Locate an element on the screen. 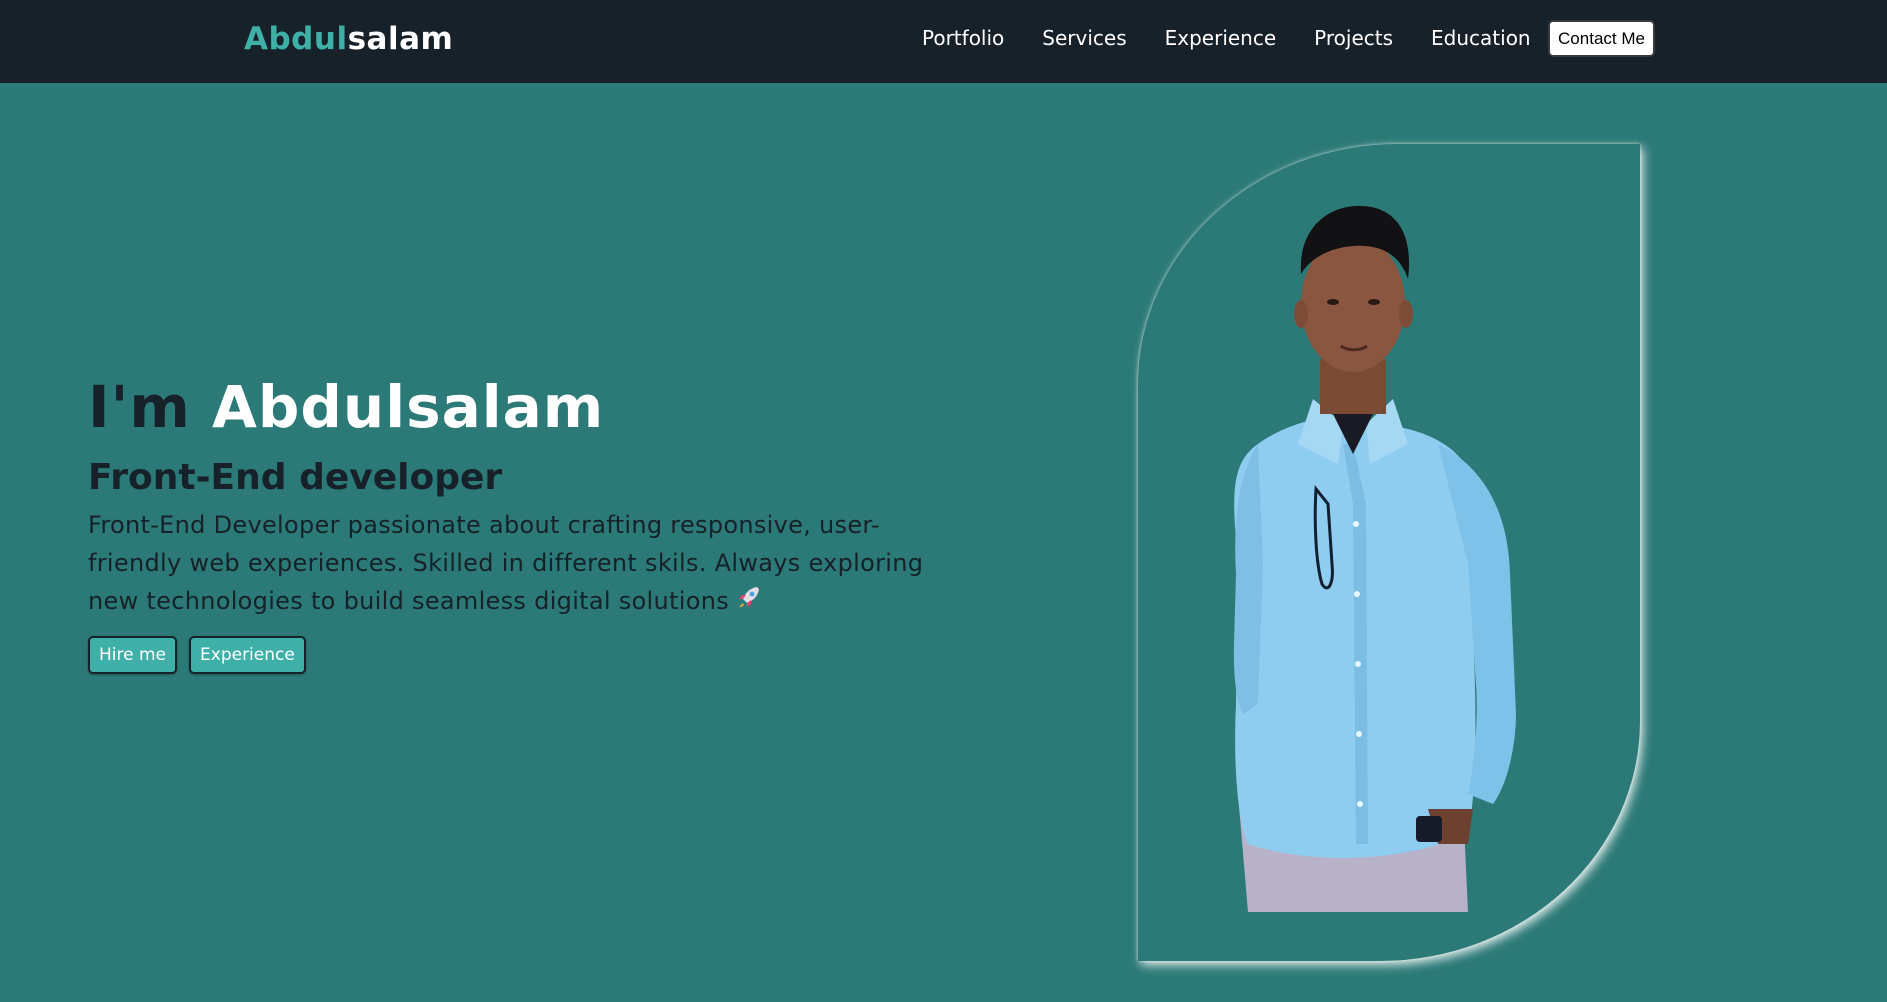  hero-title: I'm Abdulsalam is located at coordinates (346, 407).